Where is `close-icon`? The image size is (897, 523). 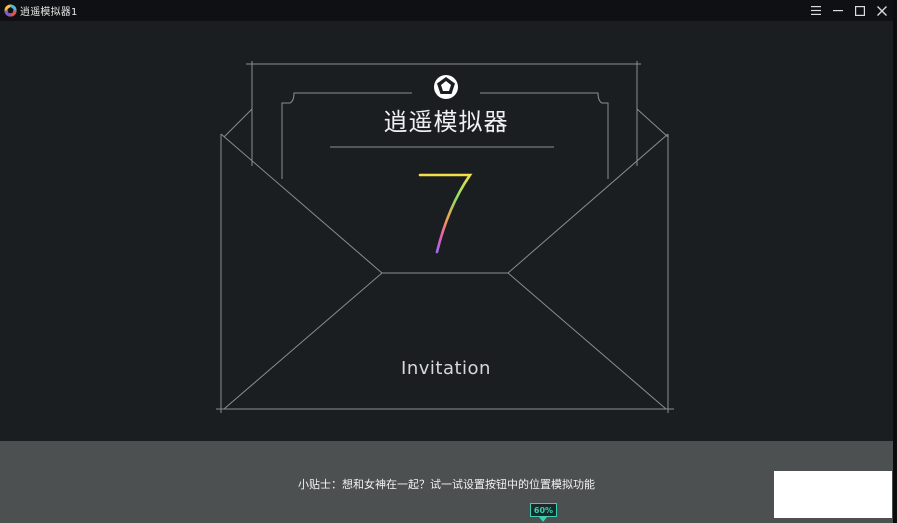
close-icon is located at coordinates (882, 10).